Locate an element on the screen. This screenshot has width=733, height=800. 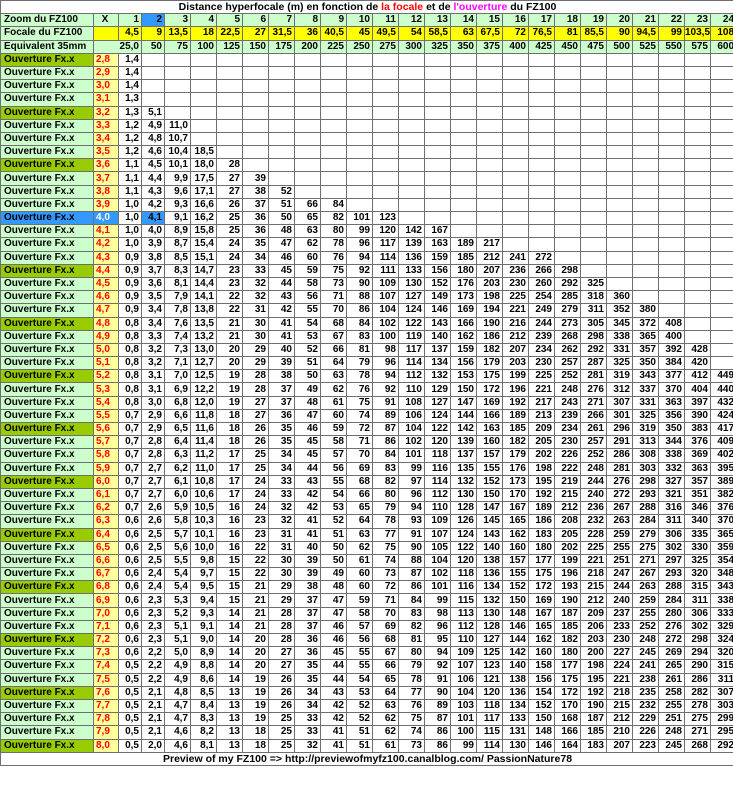
hyperfocal-cell: 293 is located at coordinates (671, 574).